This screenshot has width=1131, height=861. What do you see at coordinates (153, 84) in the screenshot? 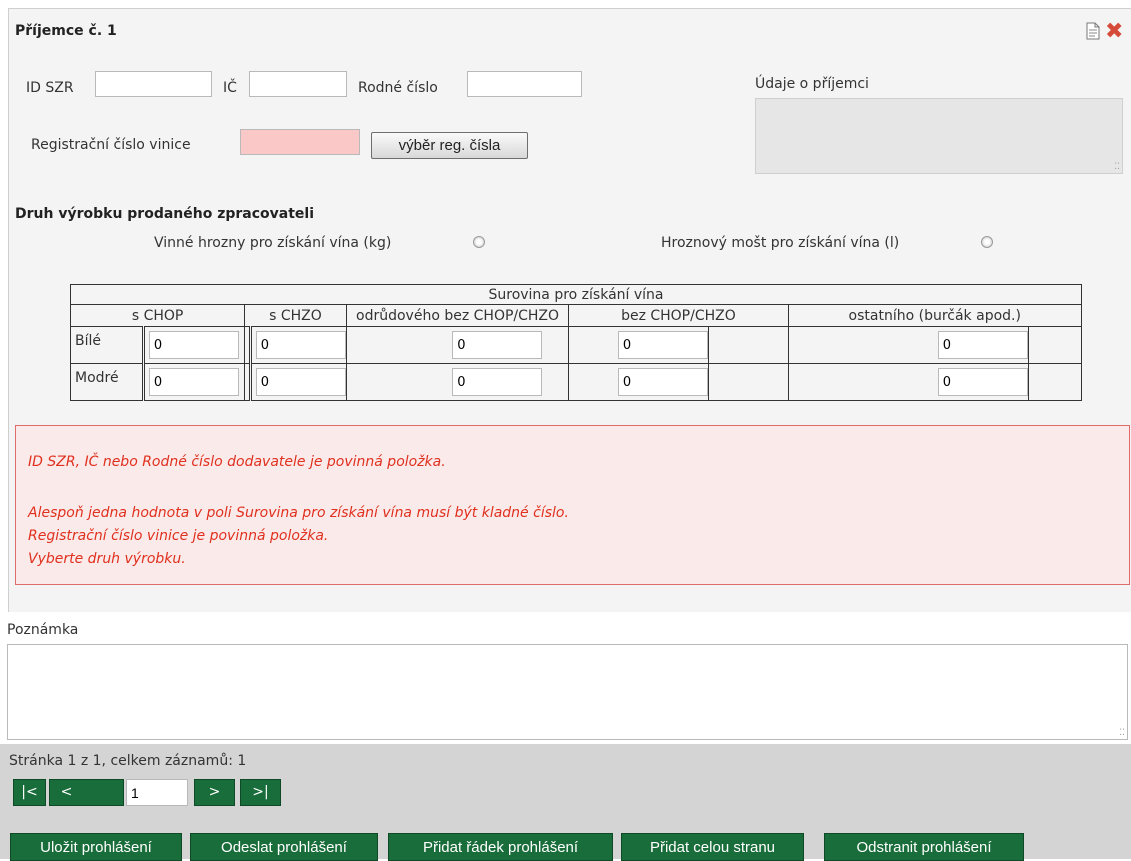
I see `id-szr-input` at bounding box center [153, 84].